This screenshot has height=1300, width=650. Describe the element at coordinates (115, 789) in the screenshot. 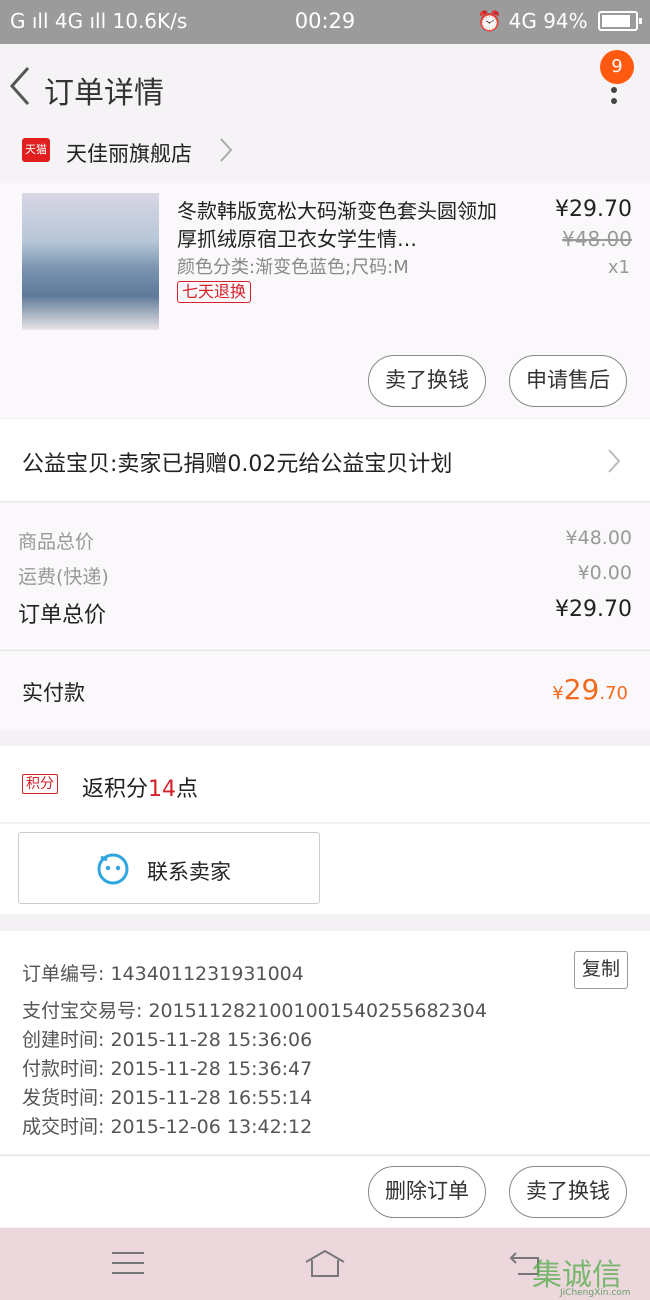

I see `points-prefix: 返积分` at that location.